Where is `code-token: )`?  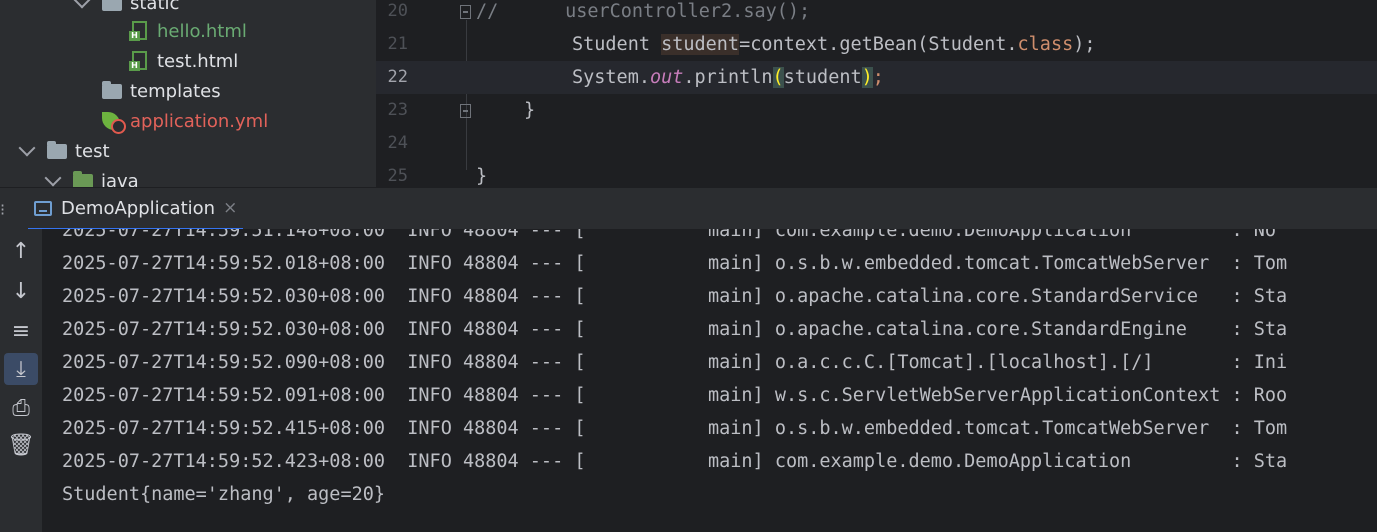
code-token: ) is located at coordinates (867, 77).